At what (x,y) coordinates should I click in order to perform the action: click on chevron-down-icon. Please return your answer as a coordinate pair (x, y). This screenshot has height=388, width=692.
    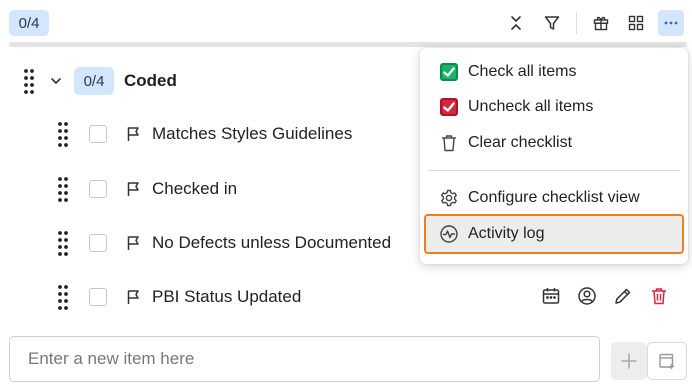
    Looking at the image, I should click on (56, 81).